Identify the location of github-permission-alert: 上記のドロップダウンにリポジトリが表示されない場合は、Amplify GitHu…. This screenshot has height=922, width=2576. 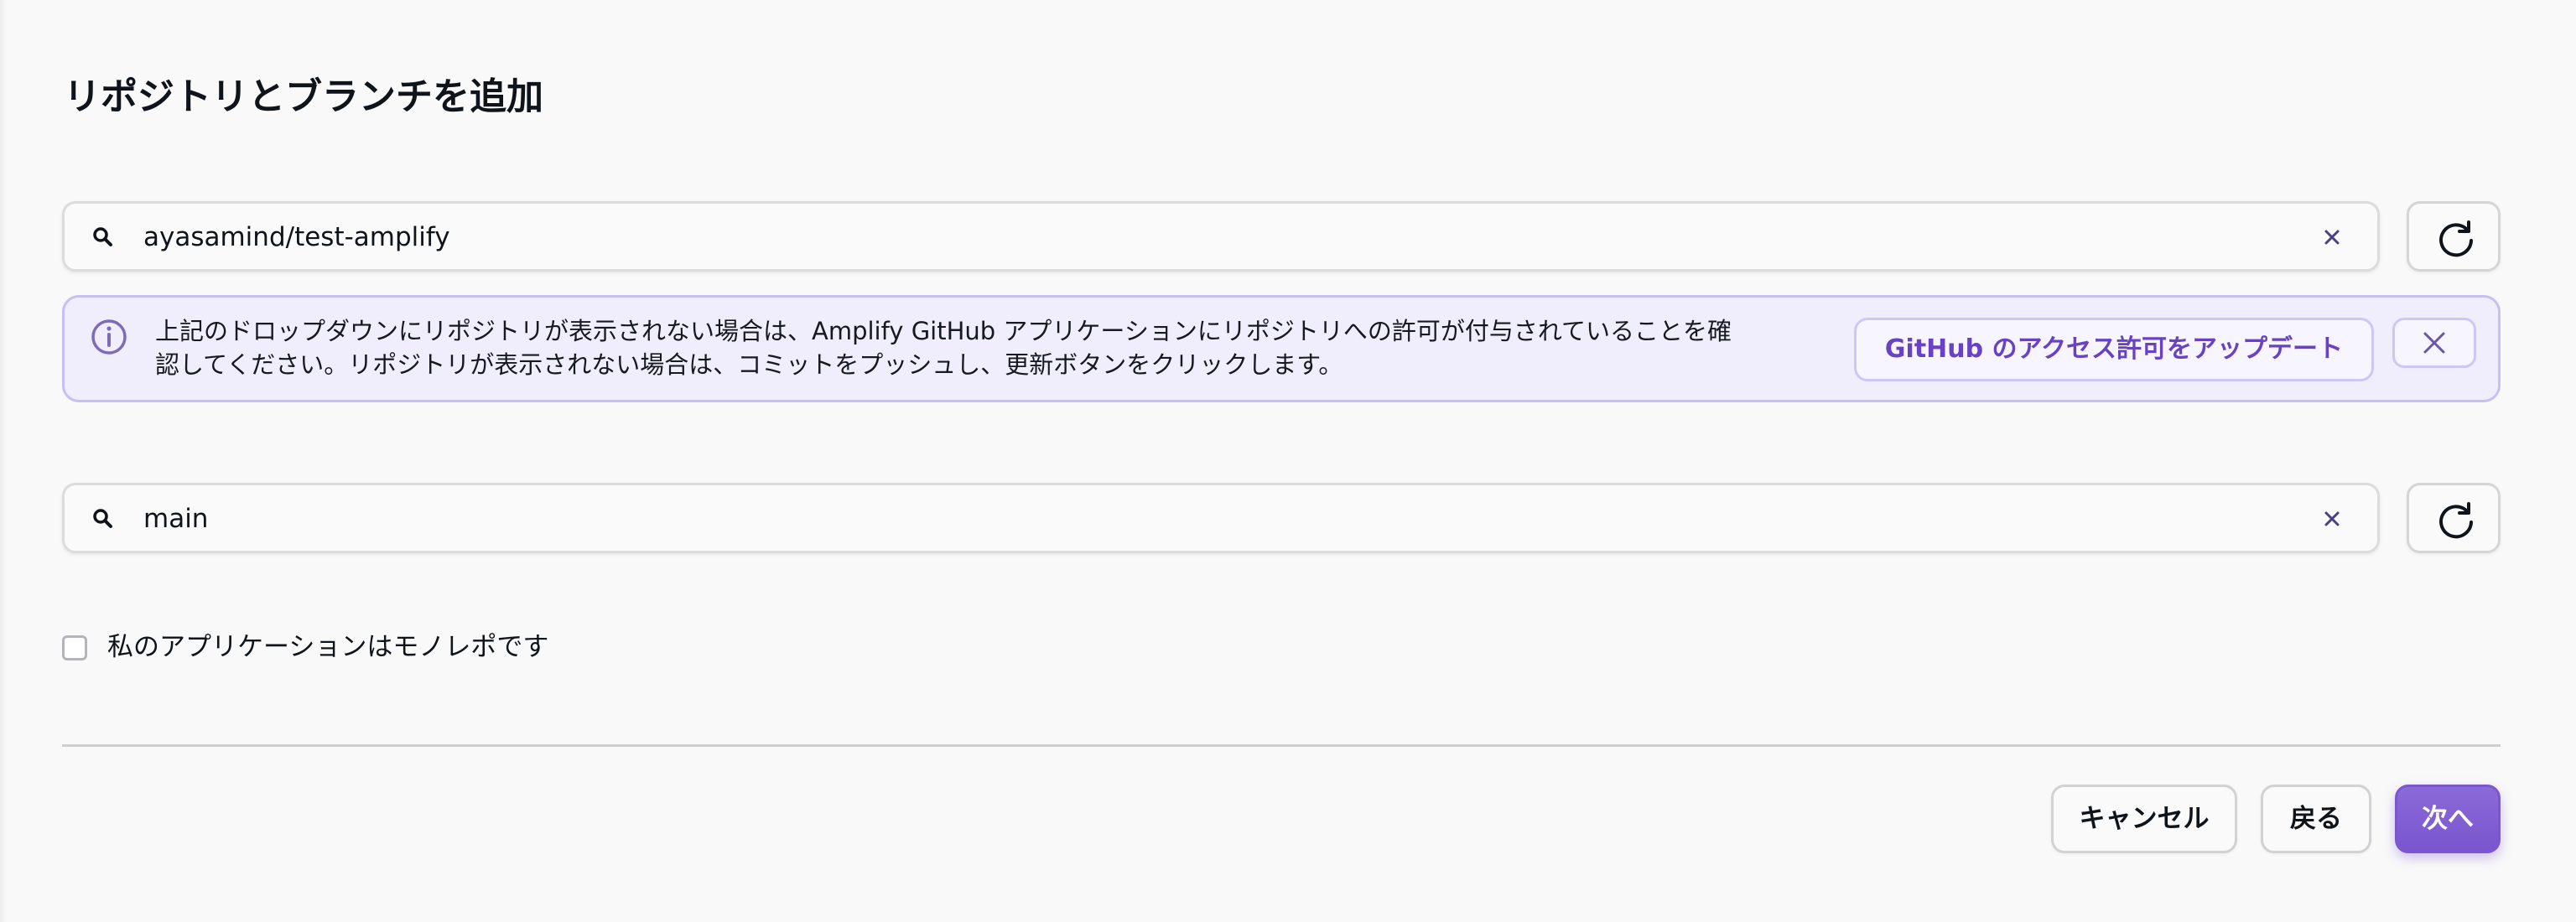
(1281, 348).